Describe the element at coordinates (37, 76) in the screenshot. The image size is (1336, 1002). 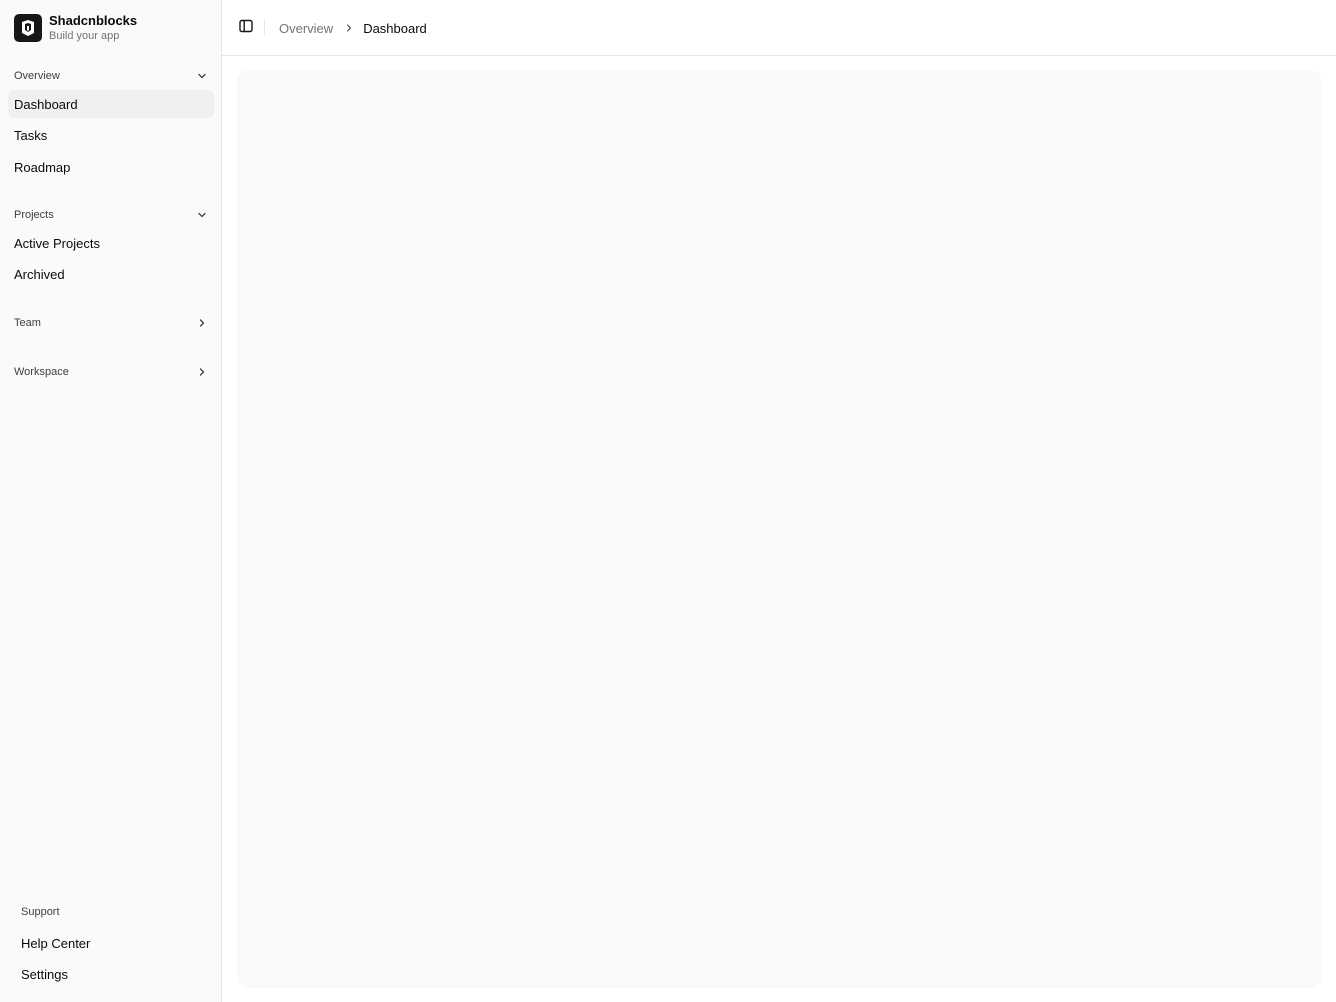
I see `group-label-overview: Overview` at that location.